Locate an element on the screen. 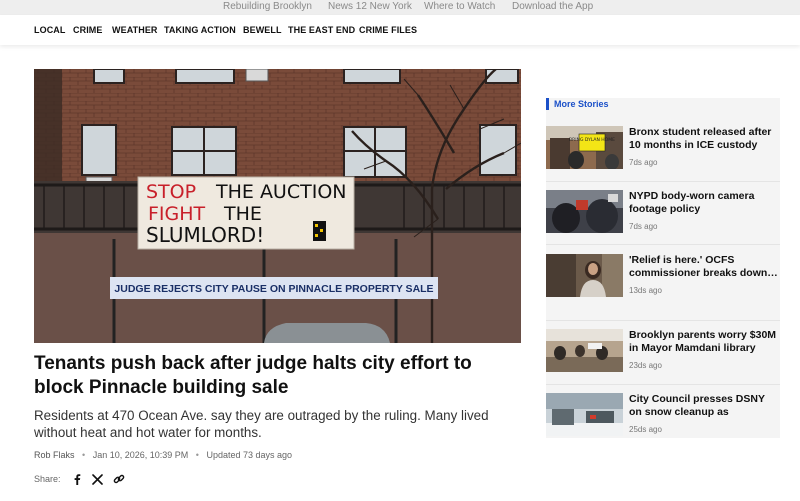 The image size is (800, 501). story-age: 13ds ago is located at coordinates (645, 290).